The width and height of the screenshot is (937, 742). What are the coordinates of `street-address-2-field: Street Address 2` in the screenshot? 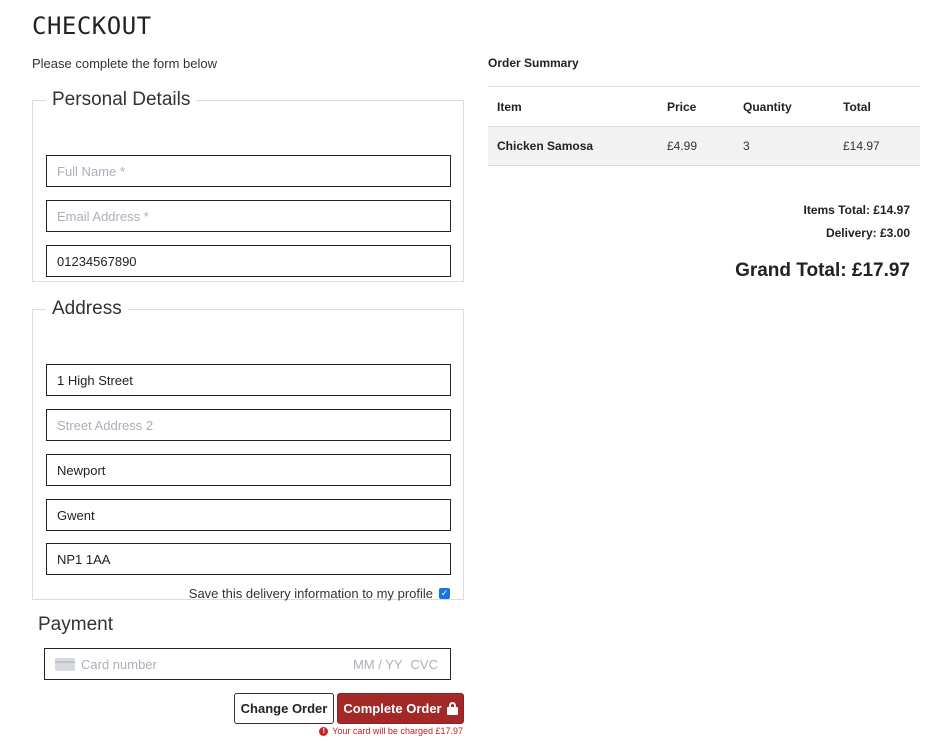 It's located at (248, 425).